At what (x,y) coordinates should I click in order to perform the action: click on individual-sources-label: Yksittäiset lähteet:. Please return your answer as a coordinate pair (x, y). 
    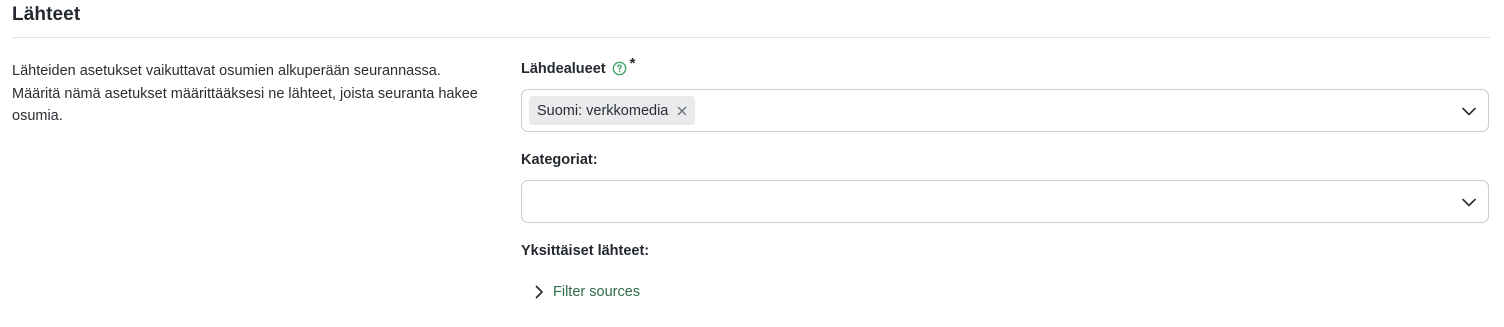
    Looking at the image, I should click on (585, 251).